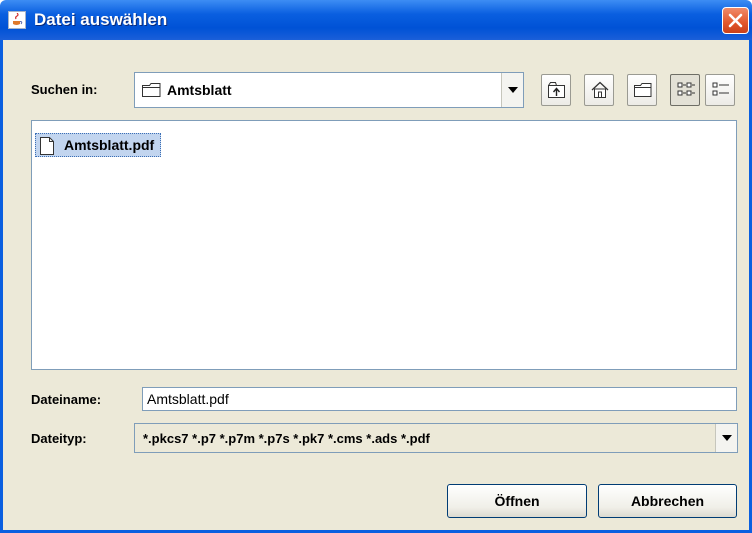 The width and height of the screenshot is (752, 533). I want to click on up-one-level-button, so click(556, 90).